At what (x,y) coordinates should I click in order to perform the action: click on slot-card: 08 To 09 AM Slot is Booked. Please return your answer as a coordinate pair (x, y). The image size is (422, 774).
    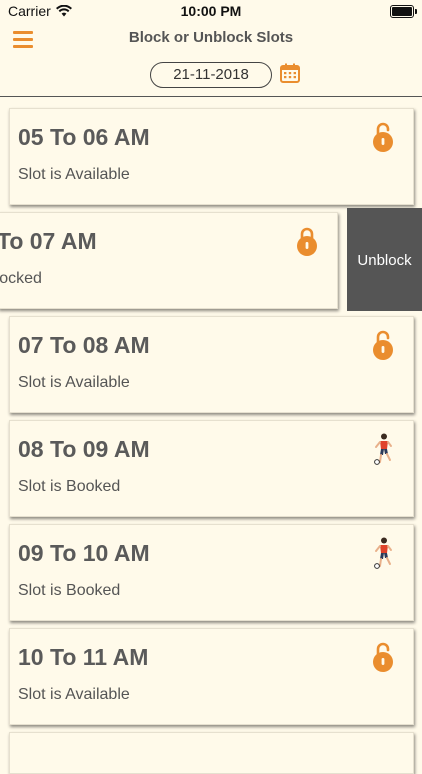
    Looking at the image, I should click on (211, 468).